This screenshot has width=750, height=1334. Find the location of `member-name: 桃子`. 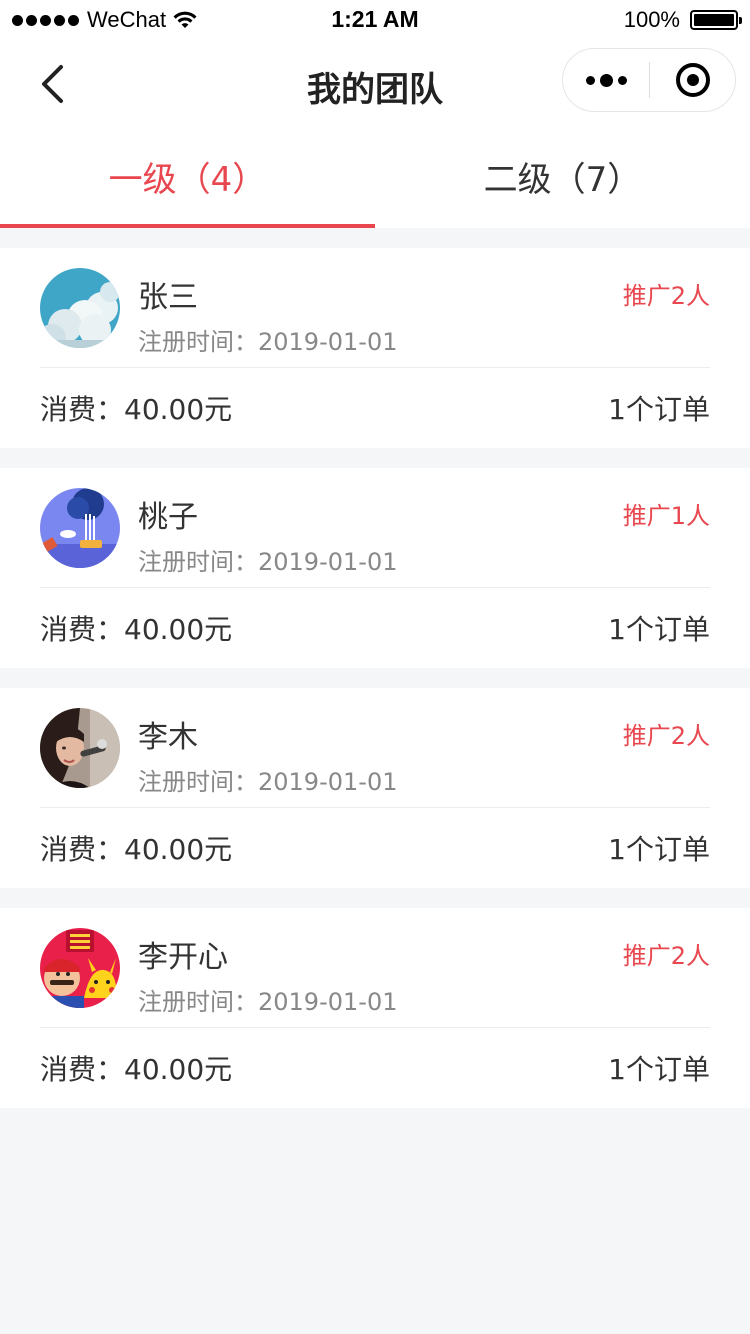

member-name: 桃子 is located at coordinates (168, 517).